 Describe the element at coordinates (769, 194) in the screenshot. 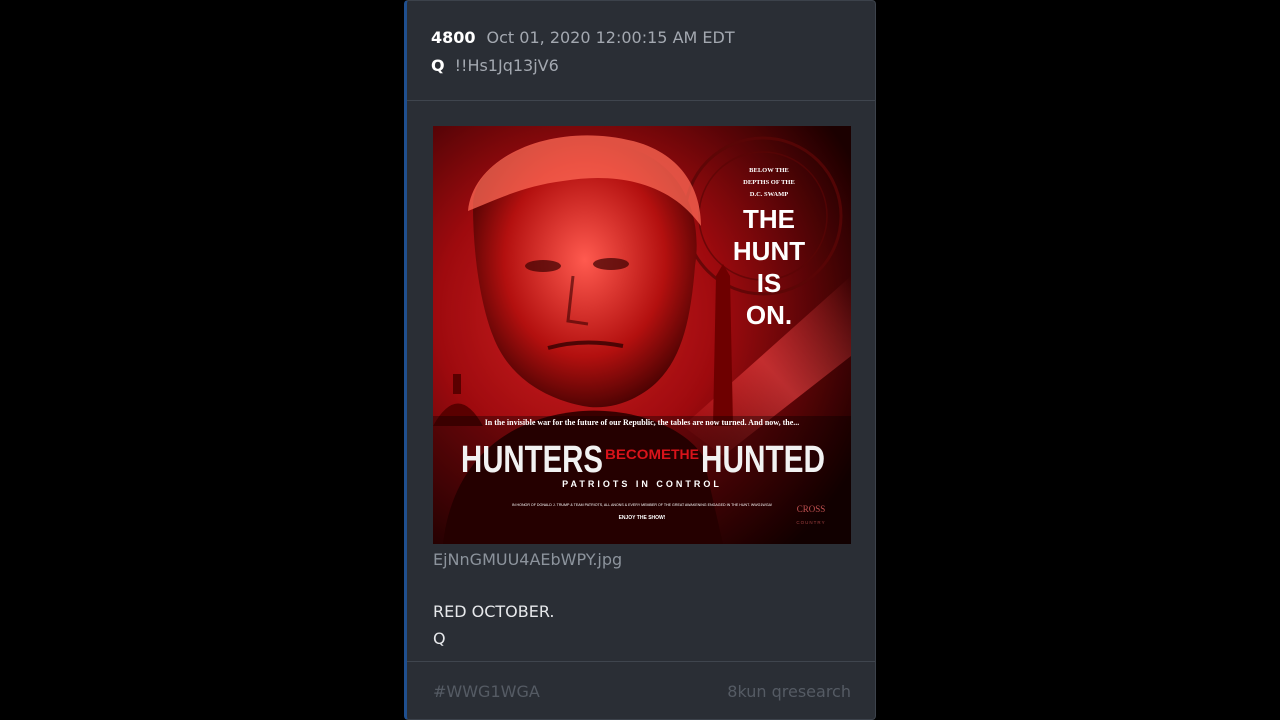

I see `tagline-line-3: D.C. SWAMP` at that location.